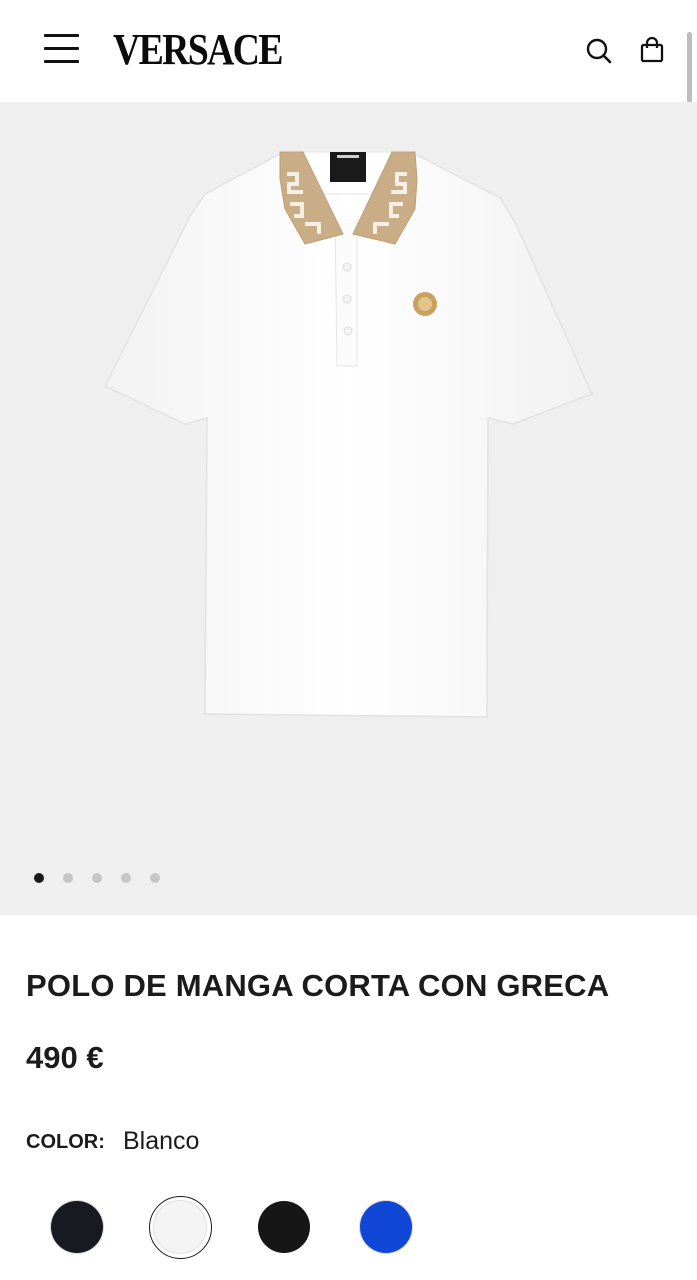 The image size is (697, 1280). I want to click on product-title: POLO DE MANGA CORTA CON GRECA, so click(318, 985).